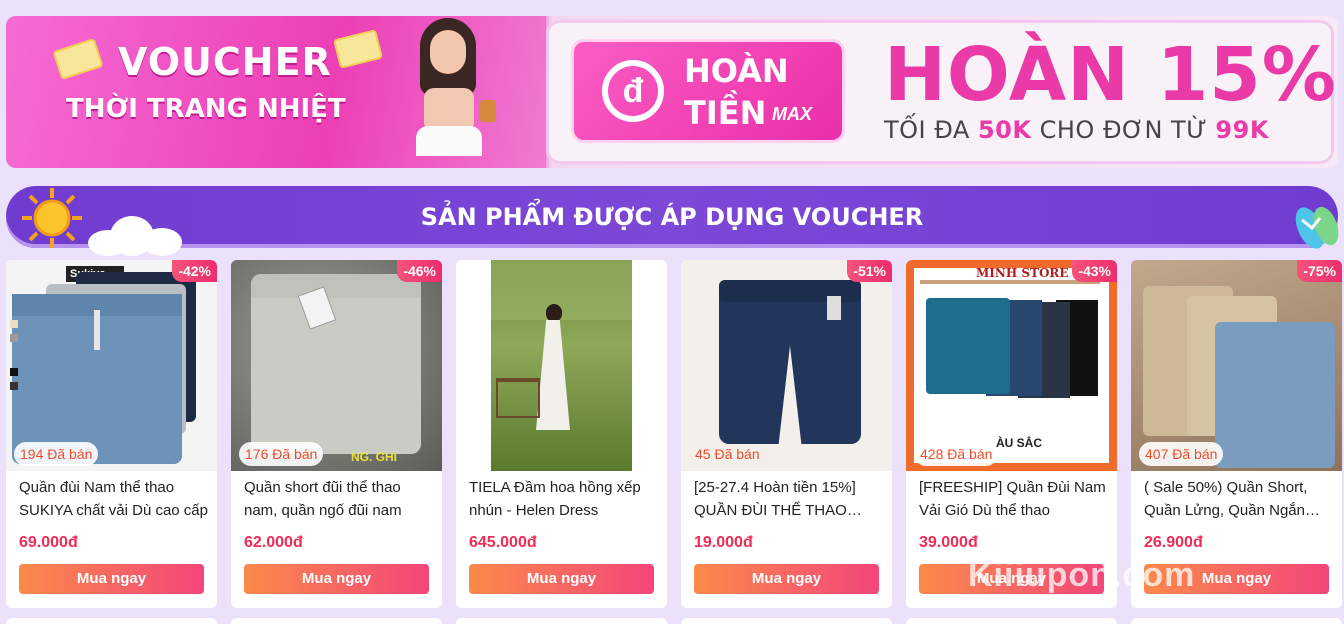 The width and height of the screenshot is (1344, 624). Describe the element at coordinates (723, 542) in the screenshot. I see `product-price: 19.000đ` at that location.